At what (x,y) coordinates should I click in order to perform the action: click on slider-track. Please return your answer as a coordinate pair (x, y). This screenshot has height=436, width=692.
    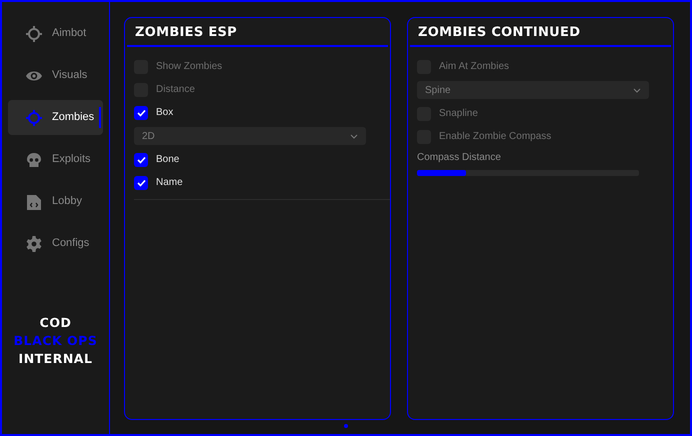
    Looking at the image, I should click on (528, 173).